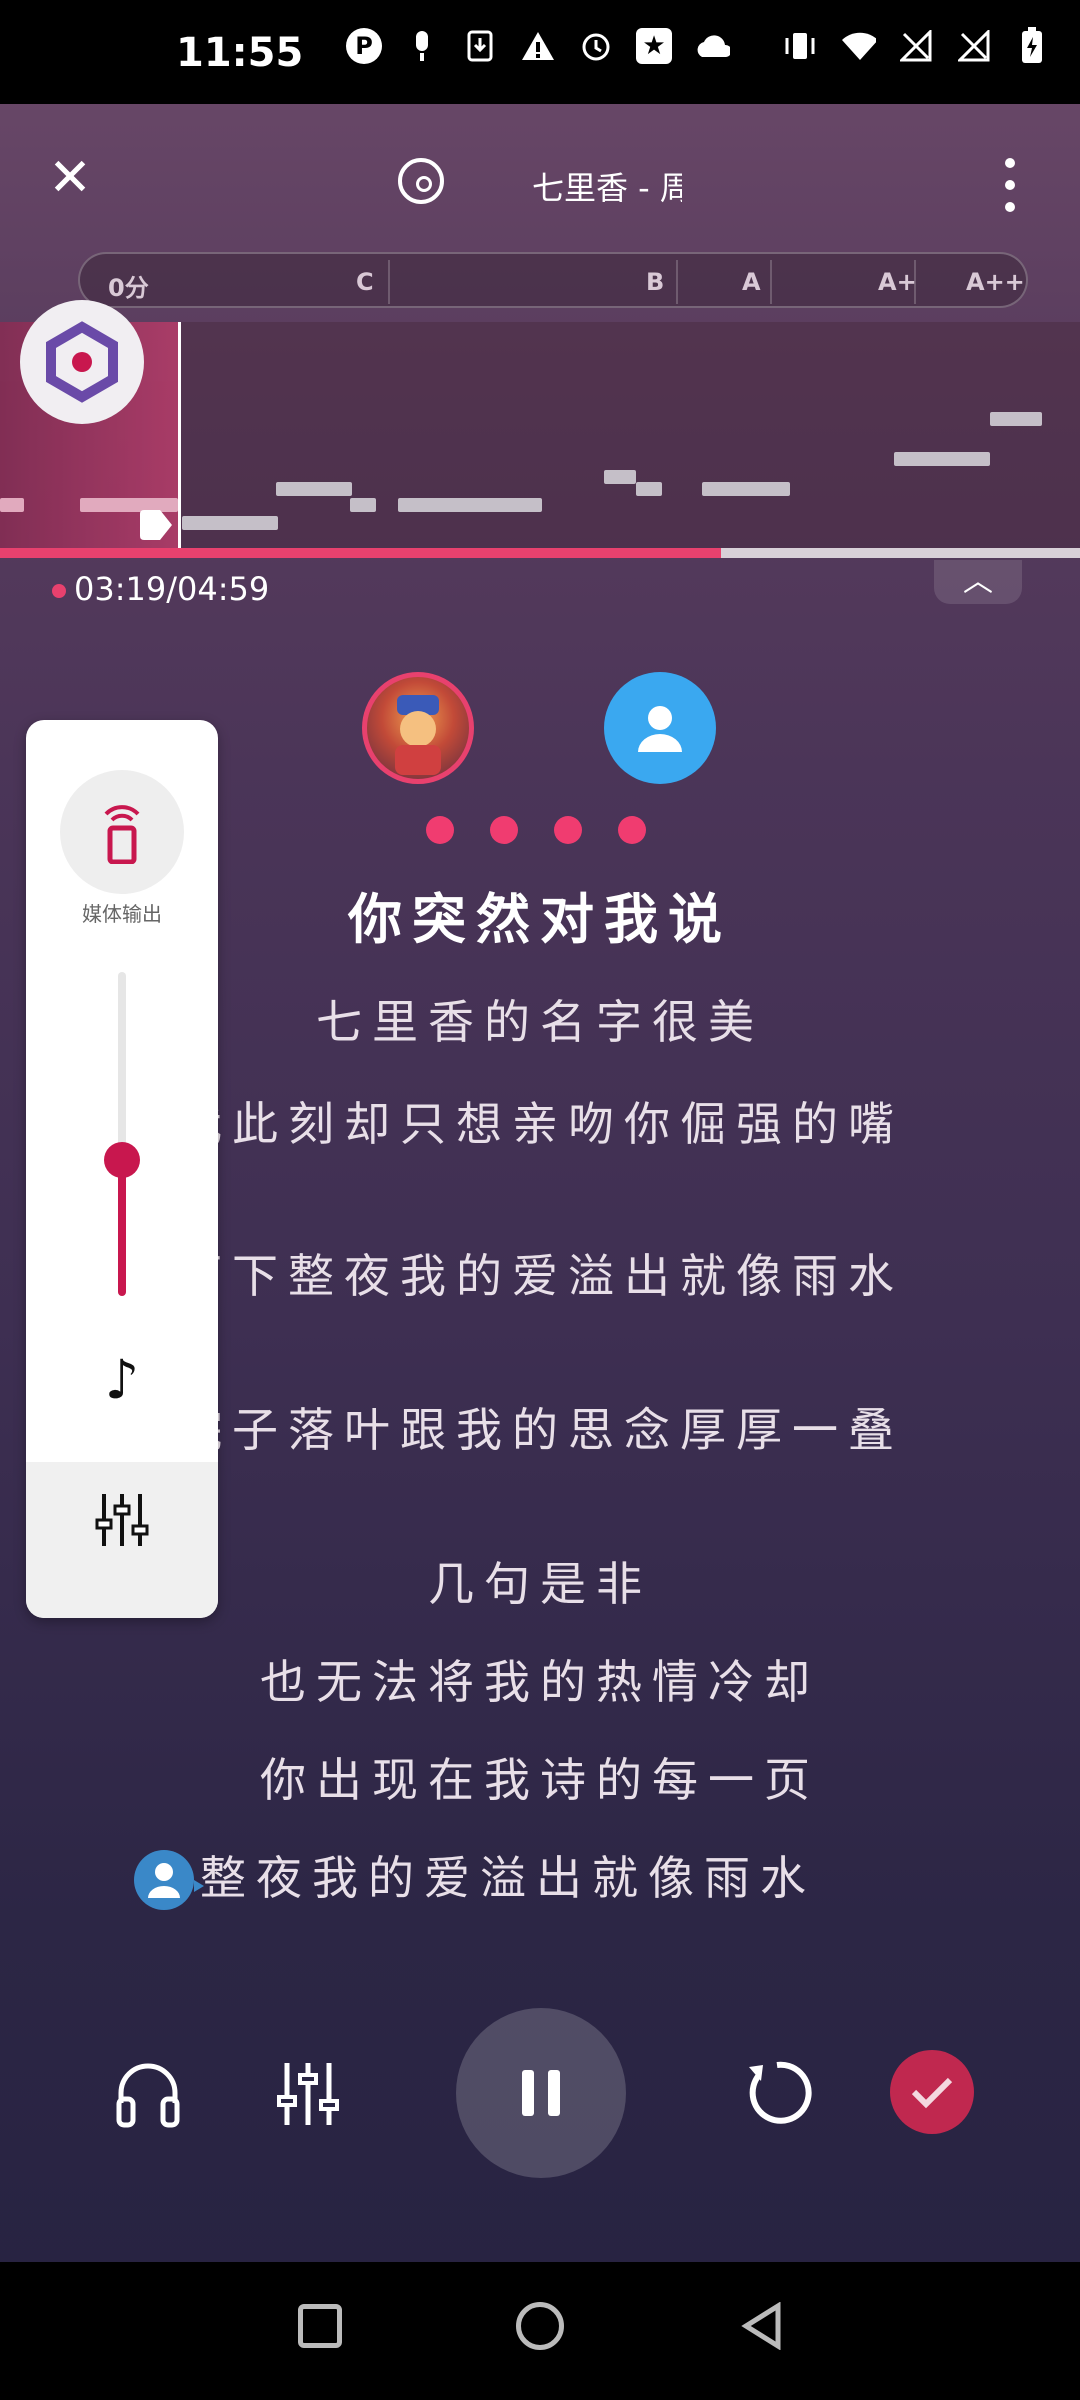  I want to click on warning-icon, so click(538, 46).